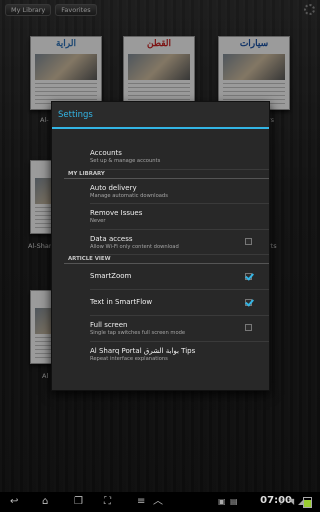 The height and width of the screenshot is (512, 320). I want to click on pref-smartzoom: SmartZoom, so click(179, 277).